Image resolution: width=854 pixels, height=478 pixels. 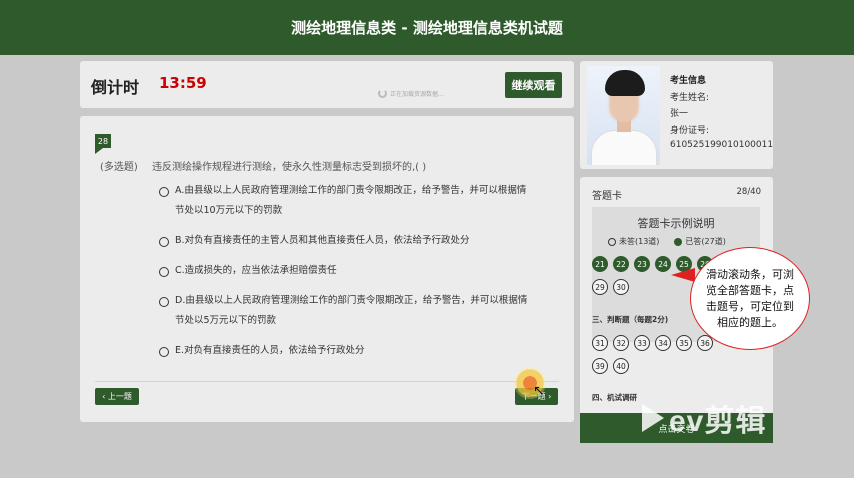 I want to click on countdown-label: 倒计时, so click(x=115, y=87).